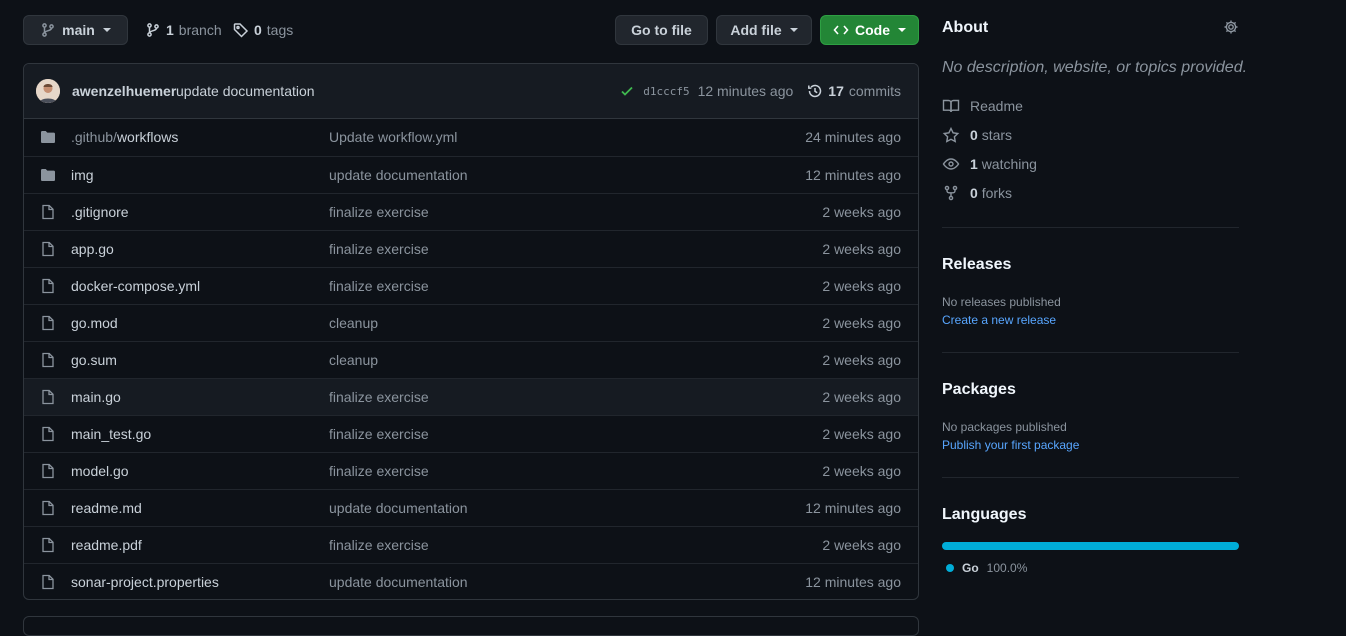  I want to click on forks-link: 0 forks, so click(977, 193).